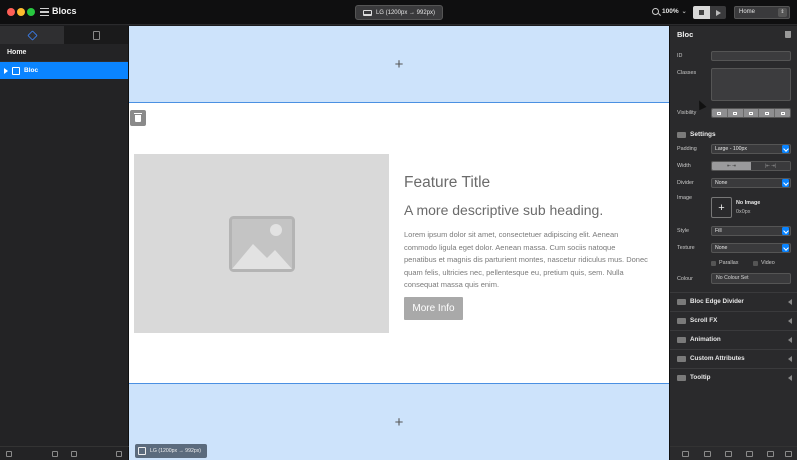 The height and width of the screenshot is (460, 797). I want to click on stop-button, so click(701, 12).